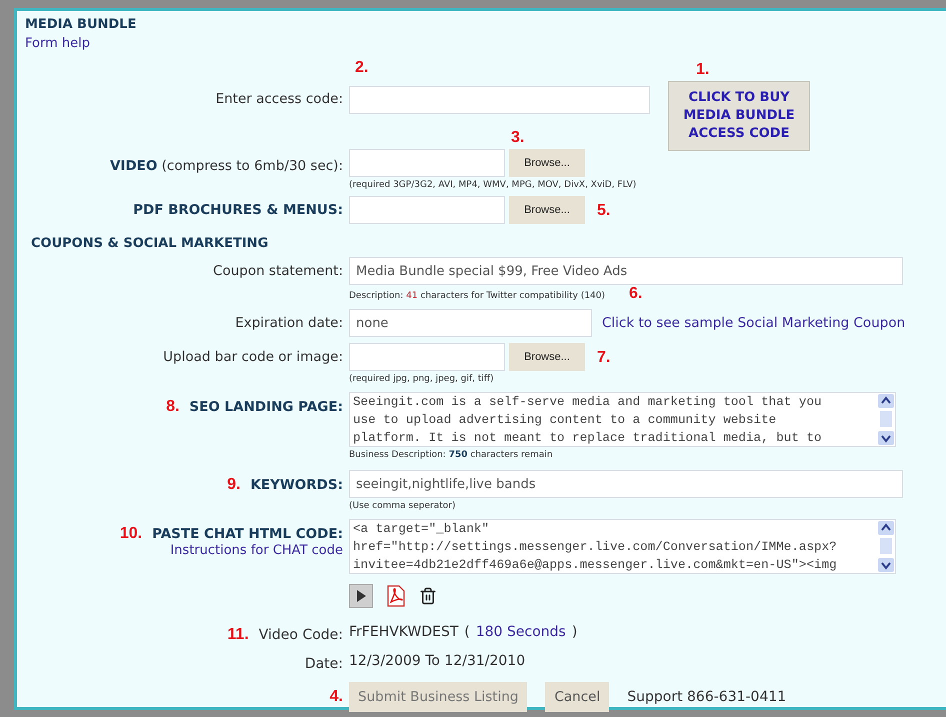 This screenshot has height=717, width=946. I want to click on instructions-link: Instructions for CHAT code, so click(256, 550).